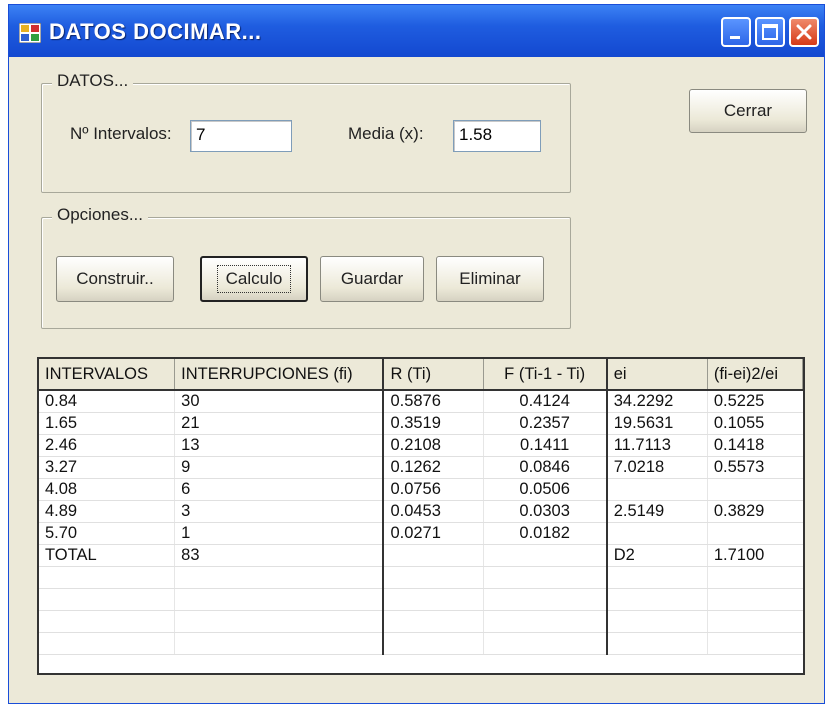 Image resolution: width=825 pixels, height=704 pixels. I want to click on close-button, so click(804, 32).